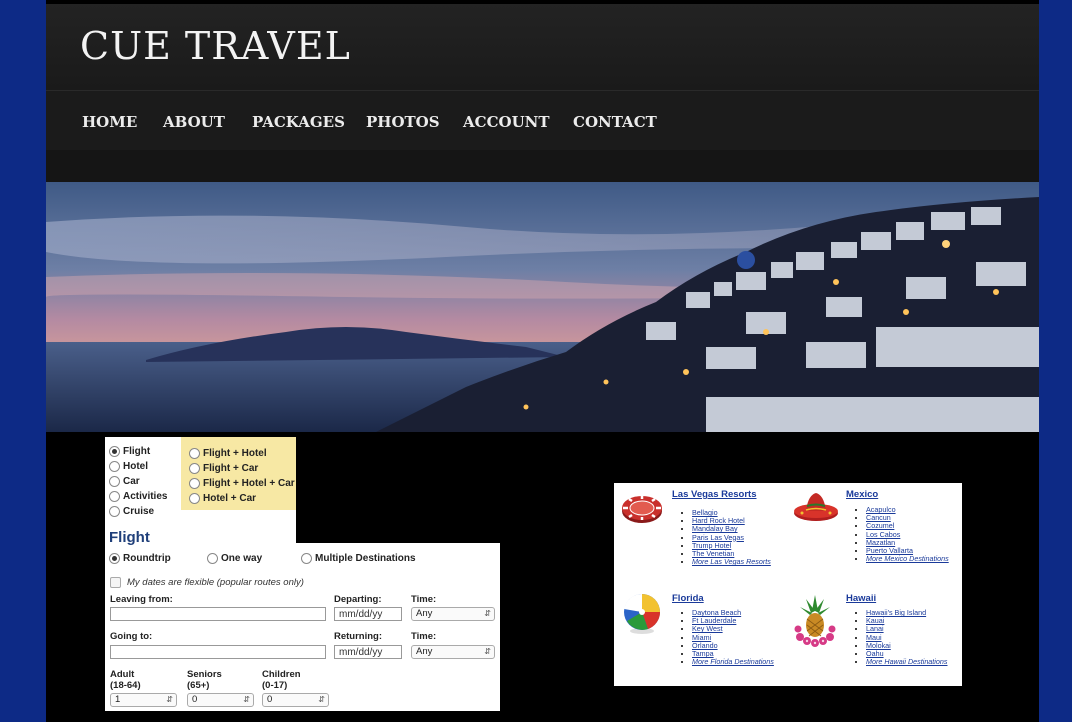  What do you see at coordinates (302, 627) in the screenshot?
I see `flight-search-form` at bounding box center [302, 627].